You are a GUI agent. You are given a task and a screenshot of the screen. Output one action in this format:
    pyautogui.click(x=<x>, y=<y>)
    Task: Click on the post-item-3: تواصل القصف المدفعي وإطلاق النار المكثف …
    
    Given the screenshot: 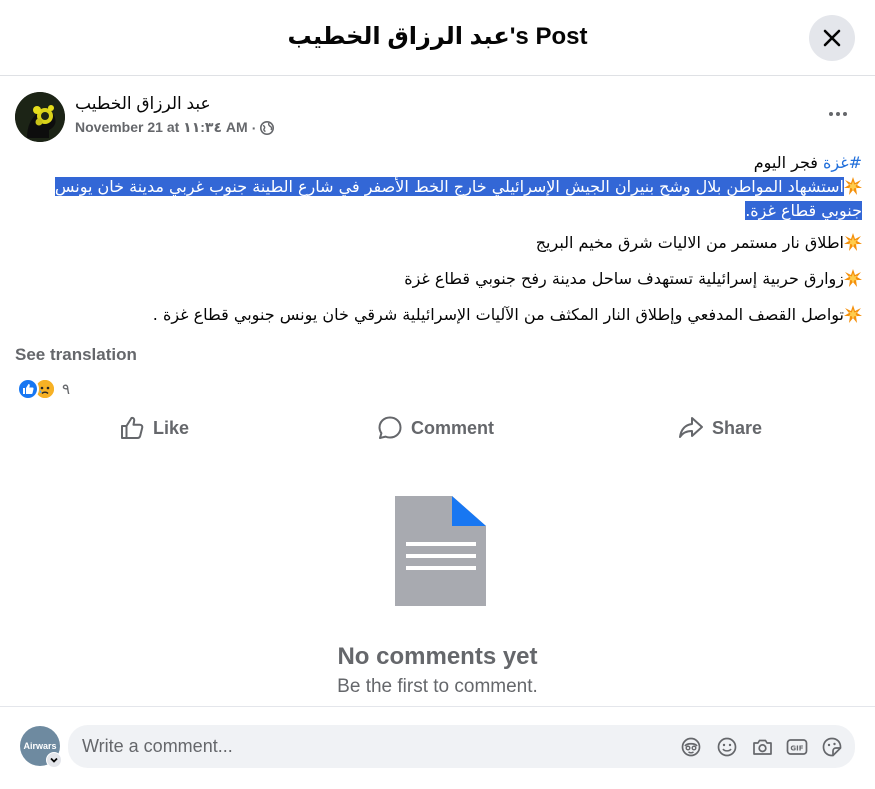 What is the action you would take?
    pyautogui.click(x=438, y=315)
    